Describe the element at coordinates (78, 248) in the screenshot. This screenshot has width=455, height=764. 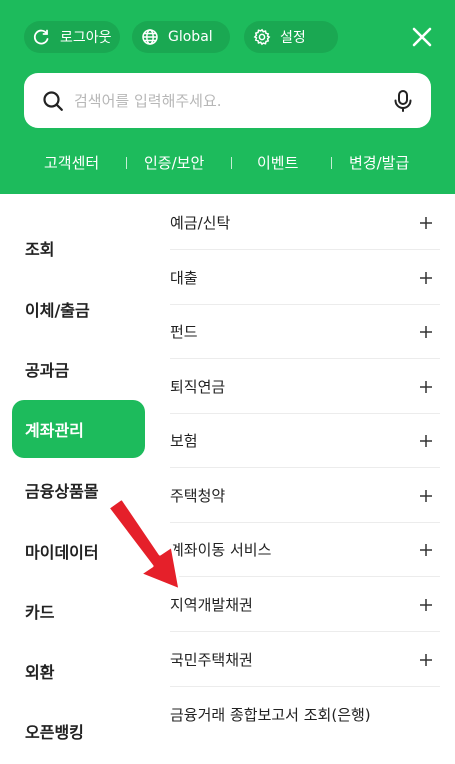
I see `category-inquiry: 조회` at that location.